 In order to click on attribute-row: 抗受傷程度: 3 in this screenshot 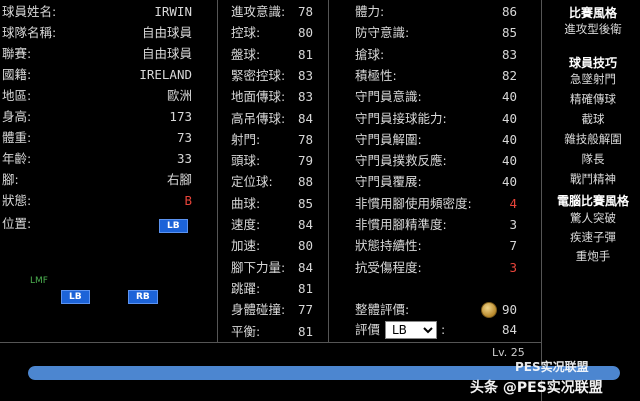, I will do `click(436, 268)`.